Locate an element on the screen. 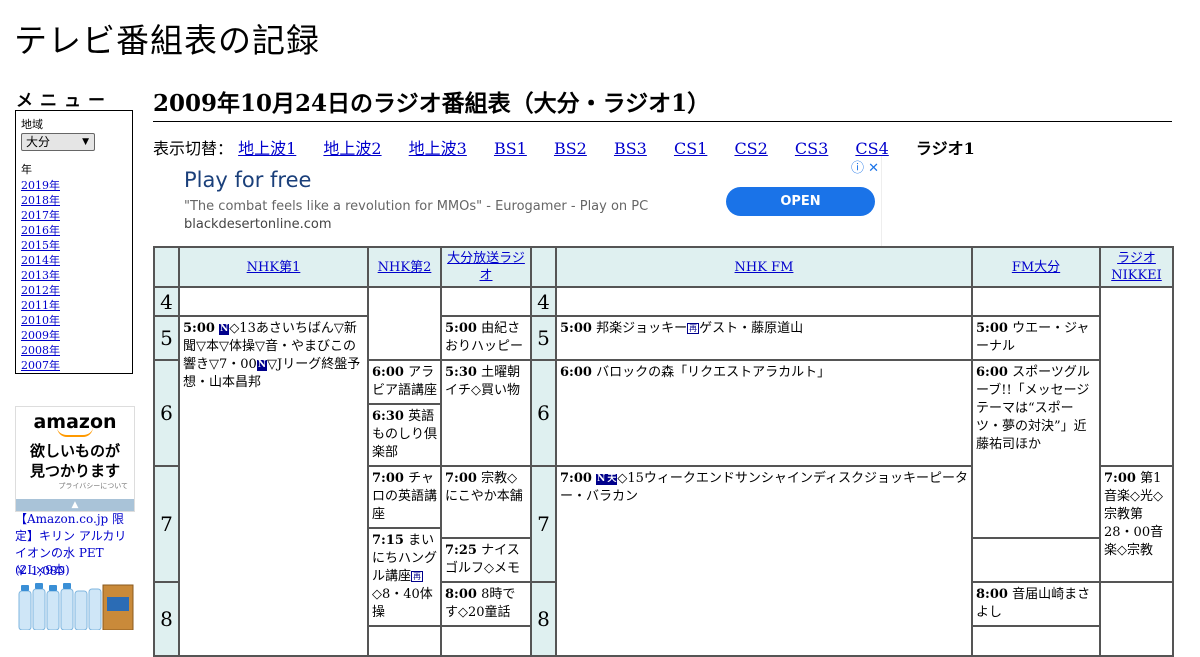 The width and height of the screenshot is (1200, 657). year-link-2016: 2016年 is located at coordinates (74, 230).